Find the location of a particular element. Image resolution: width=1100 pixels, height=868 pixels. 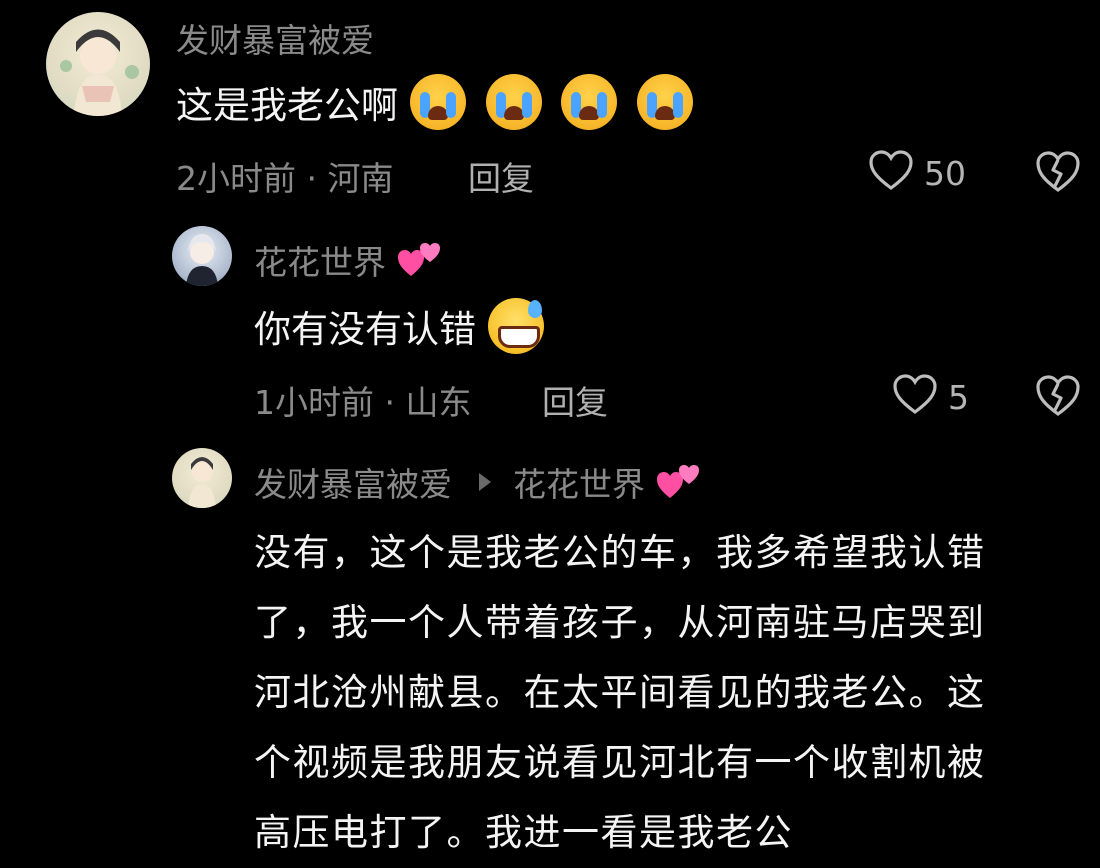

comment-username: 发财暴富被爱 is located at coordinates (275, 38).